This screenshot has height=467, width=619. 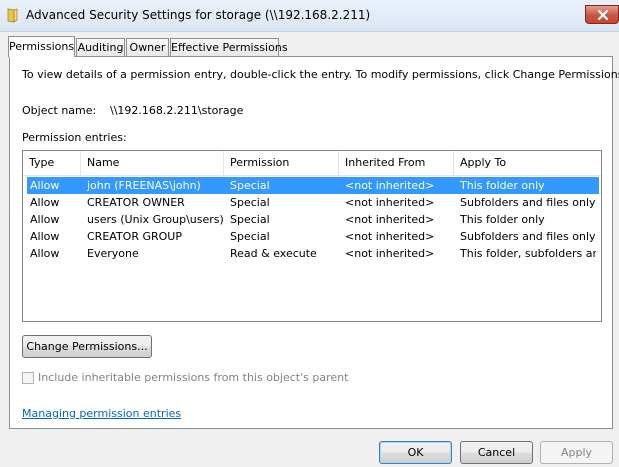 What do you see at coordinates (59, 110) in the screenshot?
I see `object-name-label: Object name:` at bounding box center [59, 110].